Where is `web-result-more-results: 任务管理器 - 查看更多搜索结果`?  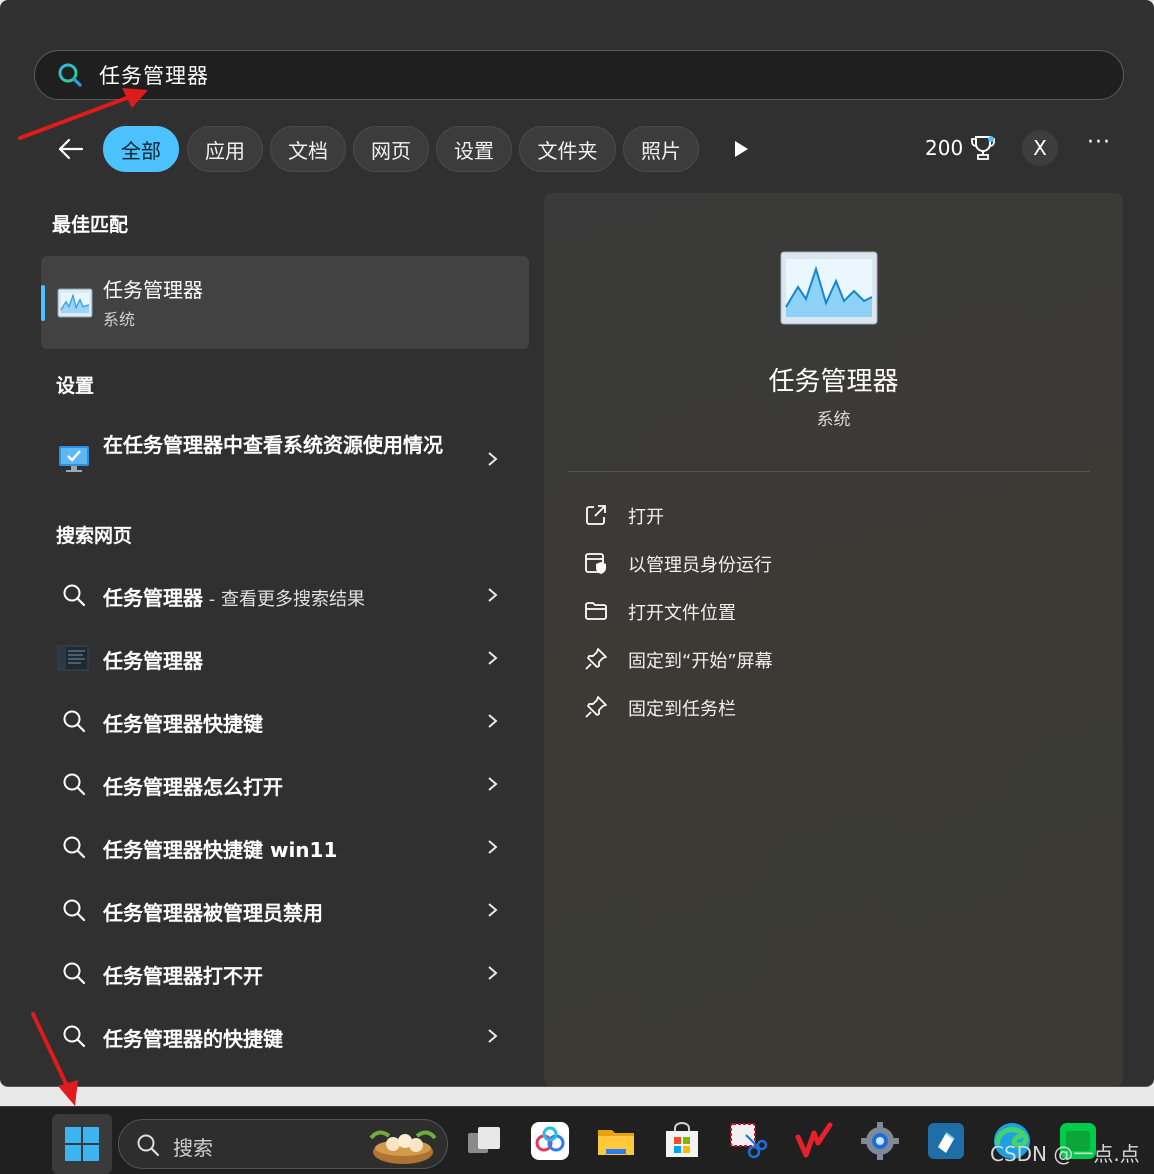 web-result-more-results: 任务管理器 - 查看更多搜索结果 is located at coordinates (285, 596).